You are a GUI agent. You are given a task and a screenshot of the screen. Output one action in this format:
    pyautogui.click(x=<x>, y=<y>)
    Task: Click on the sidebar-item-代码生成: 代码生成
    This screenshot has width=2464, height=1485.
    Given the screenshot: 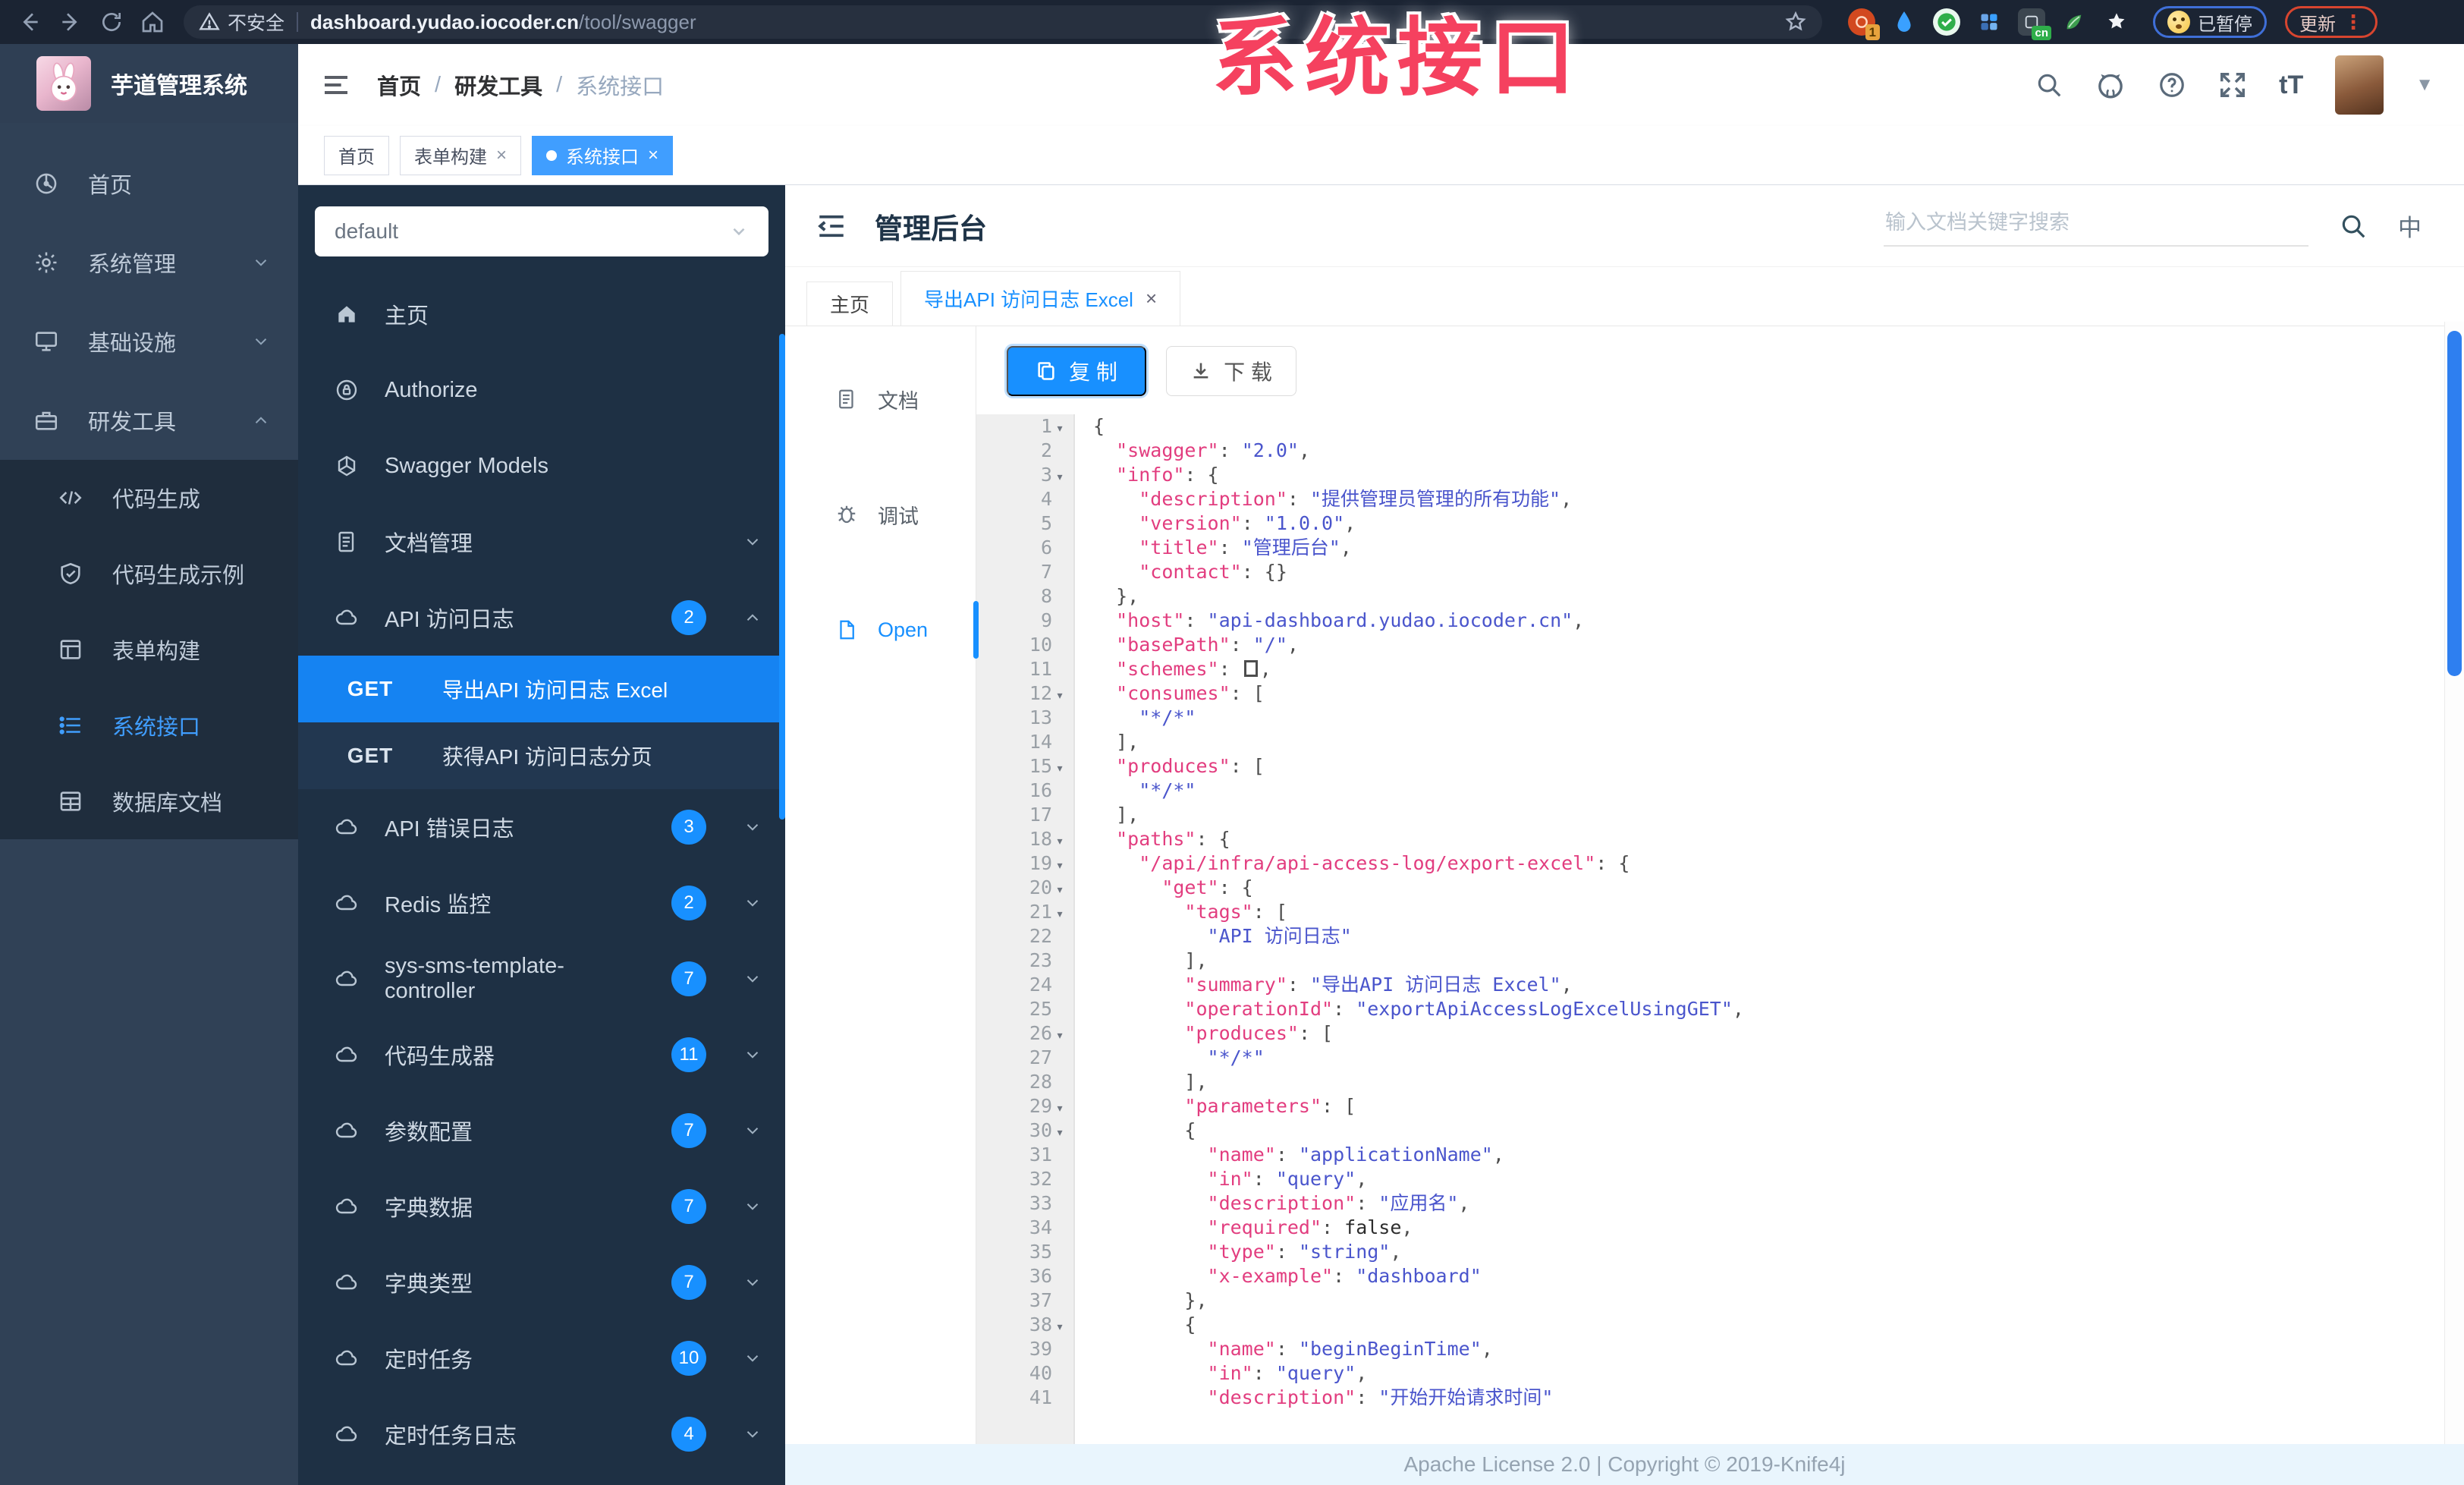 What is the action you would take?
    pyautogui.click(x=149, y=498)
    